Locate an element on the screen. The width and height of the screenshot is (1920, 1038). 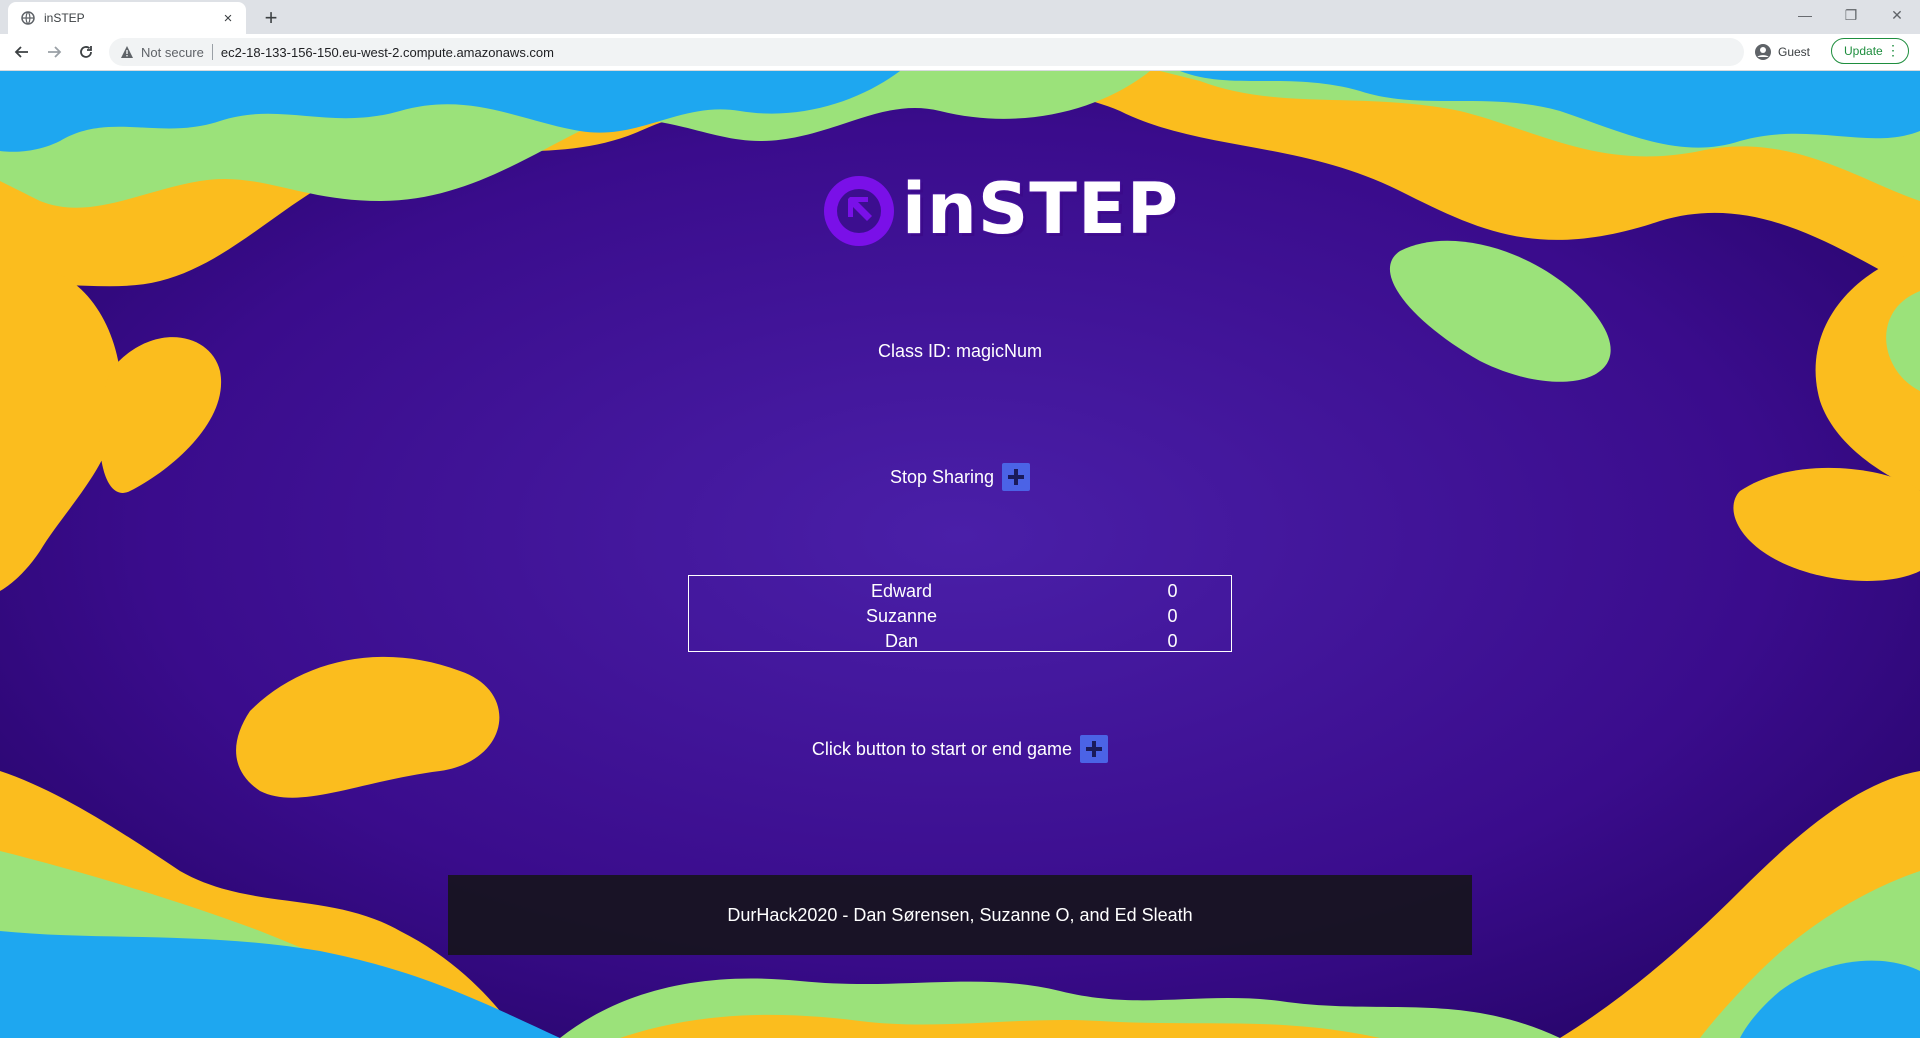
update-button: Update ⋮ is located at coordinates (1870, 51).